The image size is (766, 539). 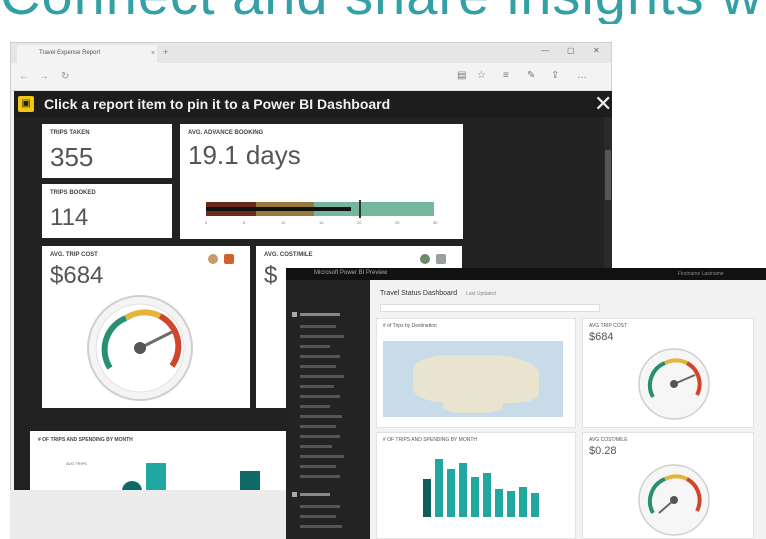 What do you see at coordinates (601, 337) in the screenshot?
I see `dash-trip-cost-value: $684` at bounding box center [601, 337].